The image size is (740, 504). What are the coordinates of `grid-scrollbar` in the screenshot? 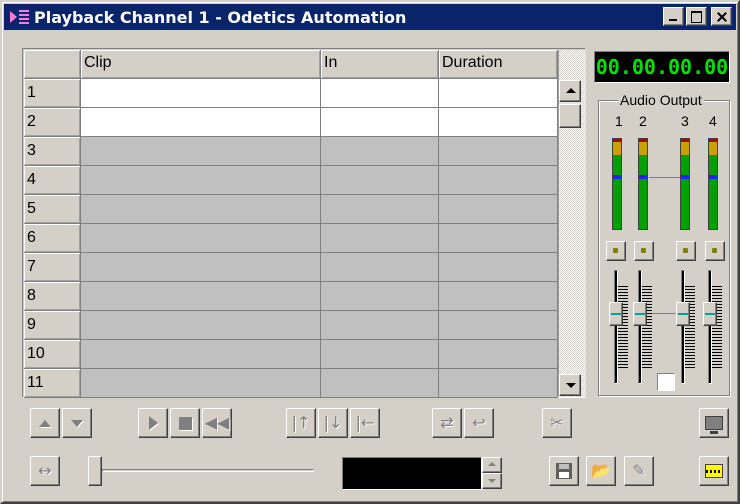 It's located at (572, 223).